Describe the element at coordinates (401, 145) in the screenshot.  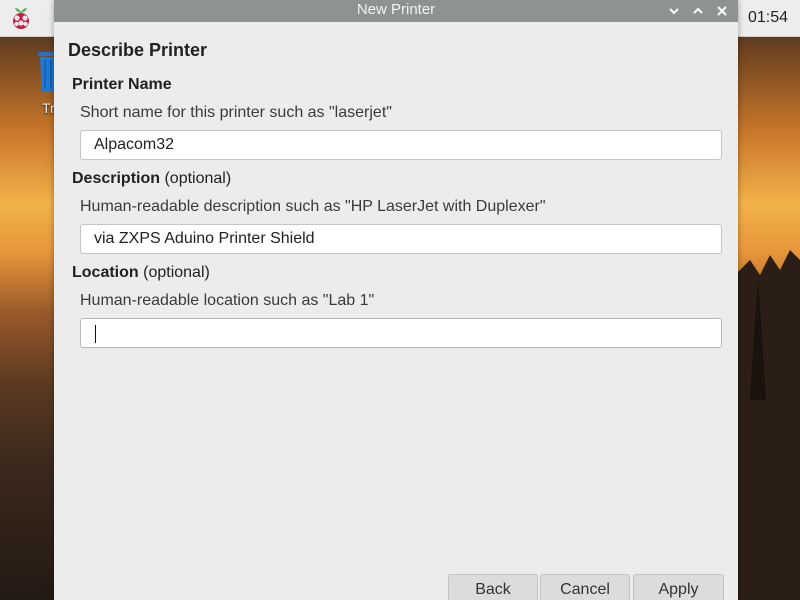
I see `printer-name-input` at that location.